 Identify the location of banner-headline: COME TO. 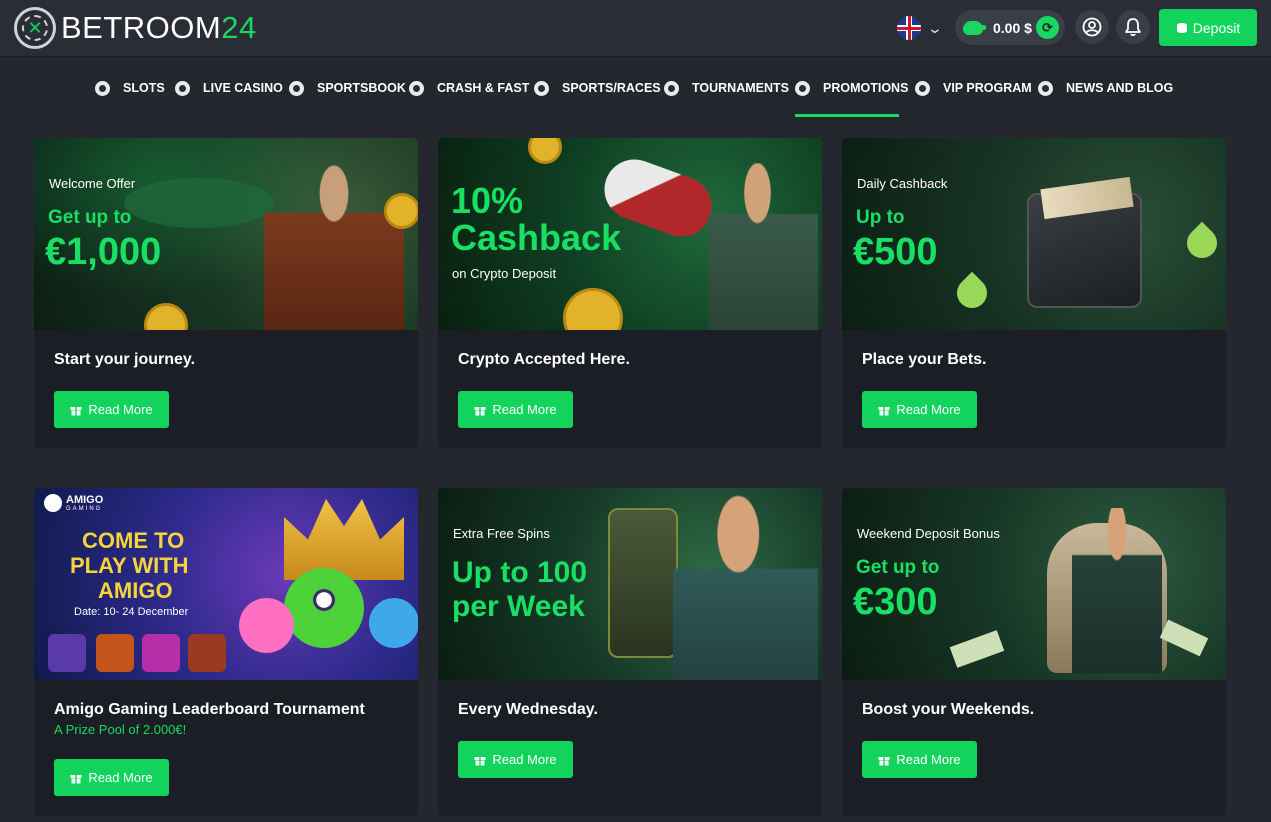
(133, 540).